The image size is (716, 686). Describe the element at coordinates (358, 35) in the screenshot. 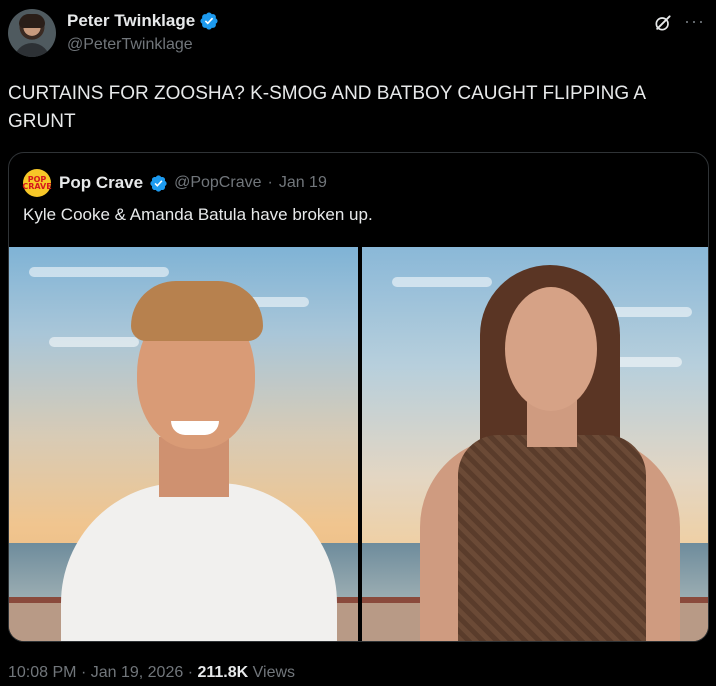

I see `tweet-header: Peter Twinklage @PeterTwinklage ···` at that location.